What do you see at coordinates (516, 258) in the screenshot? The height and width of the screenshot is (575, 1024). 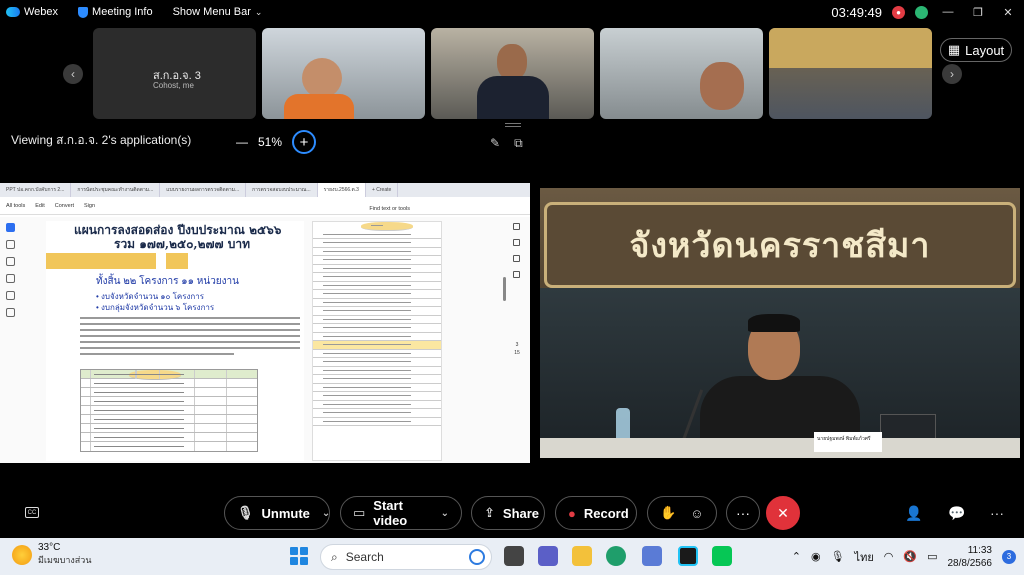 I see `attachments-icon` at bounding box center [516, 258].